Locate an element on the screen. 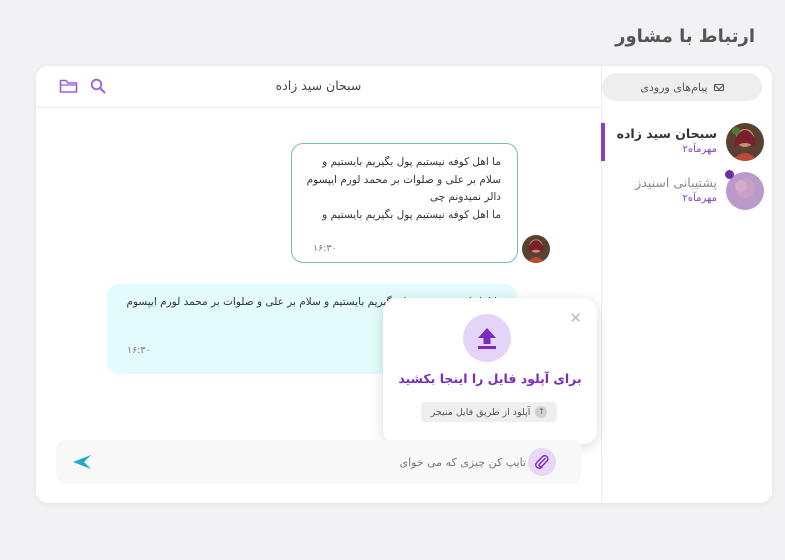 The image size is (785, 560). mail-icon is located at coordinates (718, 87).